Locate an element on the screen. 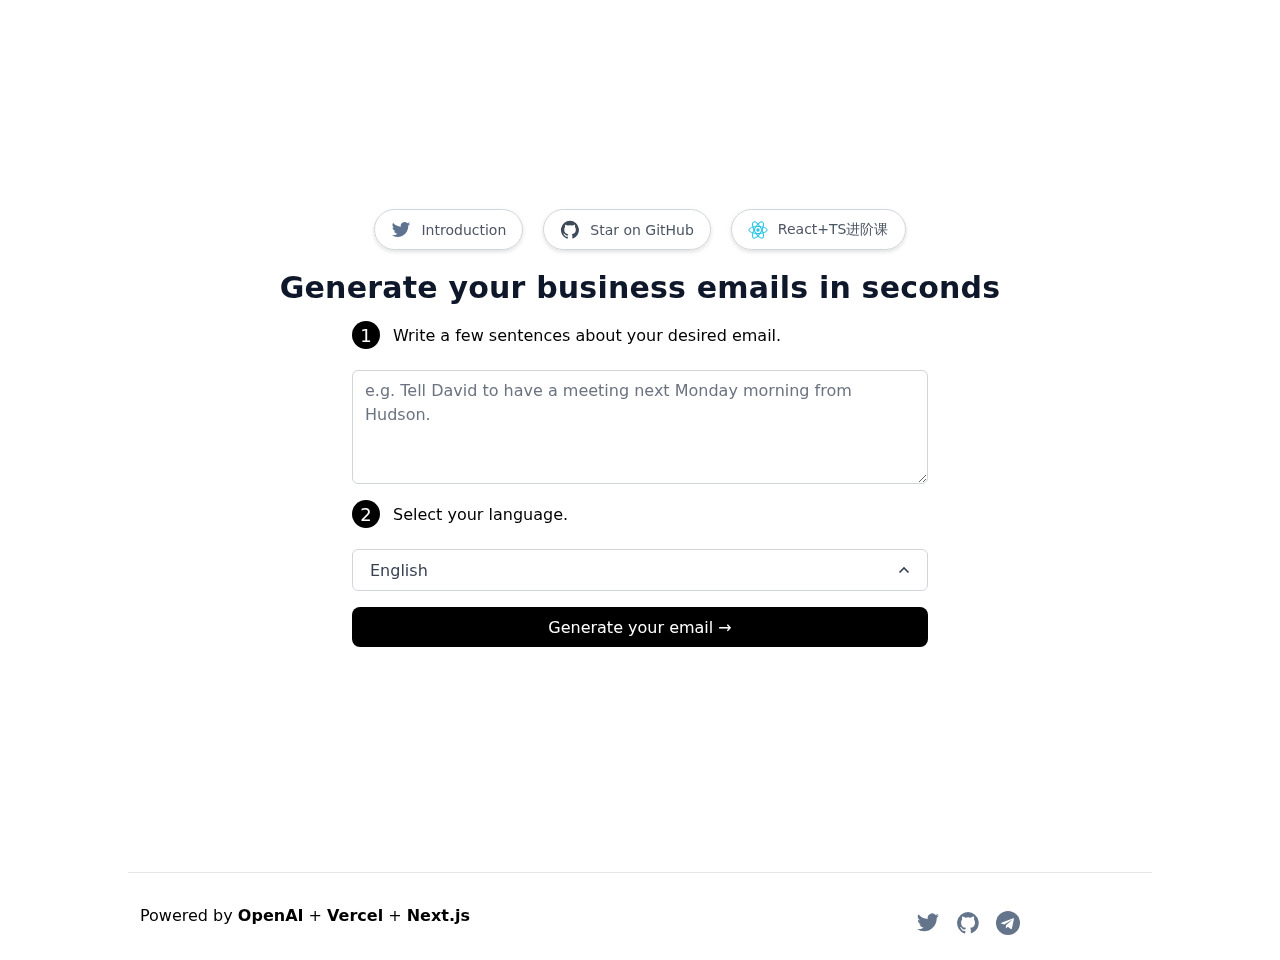 The height and width of the screenshot is (960, 1280). step-label: Write a few sentences about your desired email. is located at coordinates (587, 335).